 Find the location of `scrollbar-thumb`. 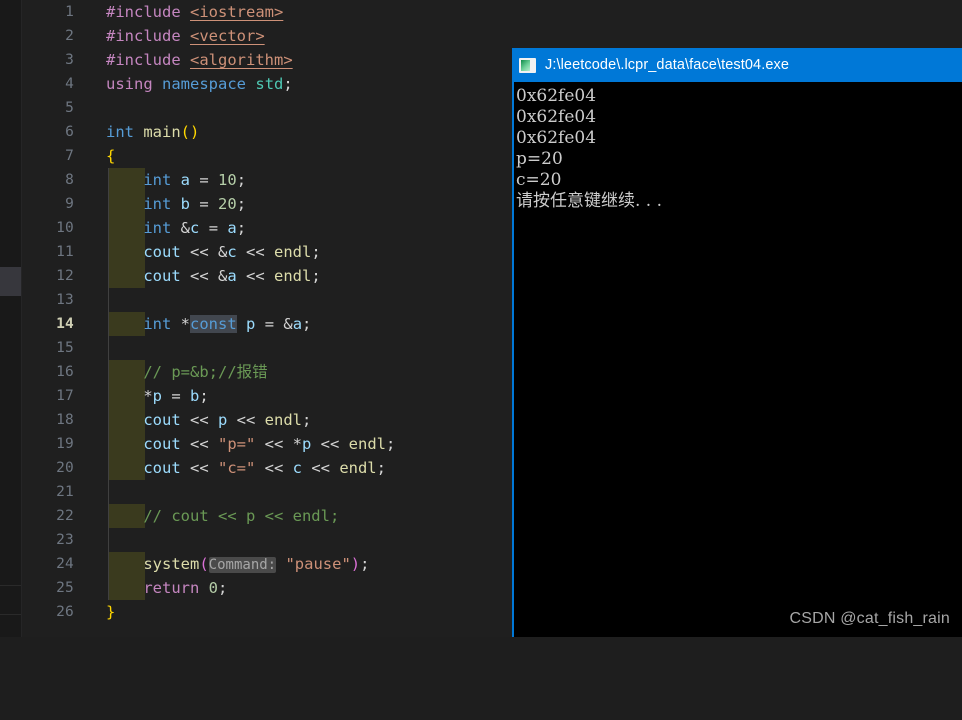

scrollbar-thumb is located at coordinates (10, 281).